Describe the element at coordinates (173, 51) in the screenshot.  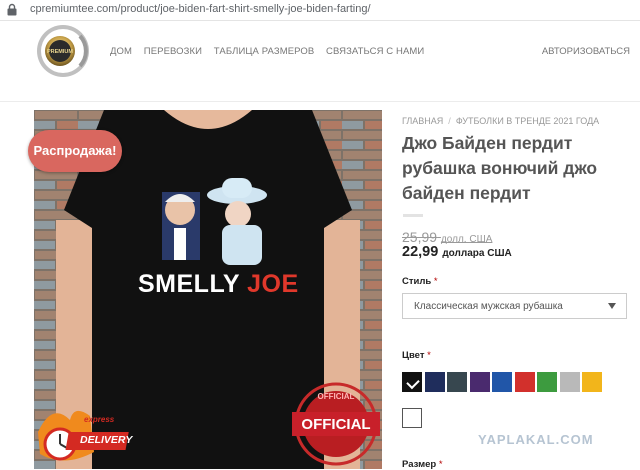
I see `nav-item-shipping: ПЕРЕВОЗКИ` at that location.